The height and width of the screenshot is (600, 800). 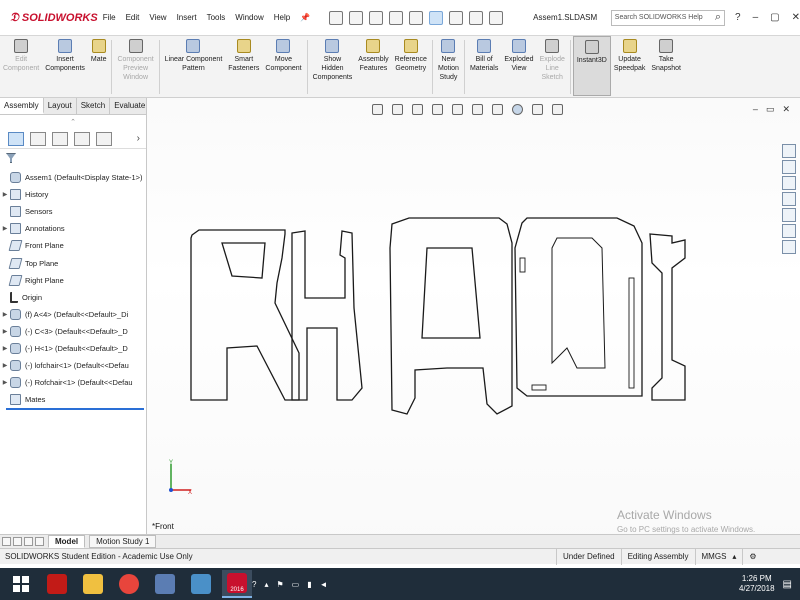 I want to click on smart-fasteners-button: Smart Fasteners, so click(x=243, y=54).